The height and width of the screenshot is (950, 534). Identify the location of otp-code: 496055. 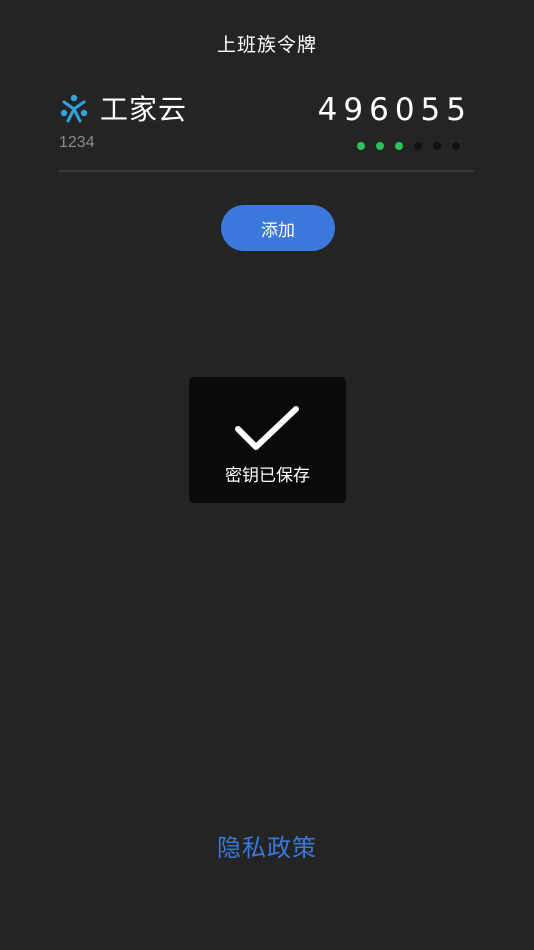
(394, 110).